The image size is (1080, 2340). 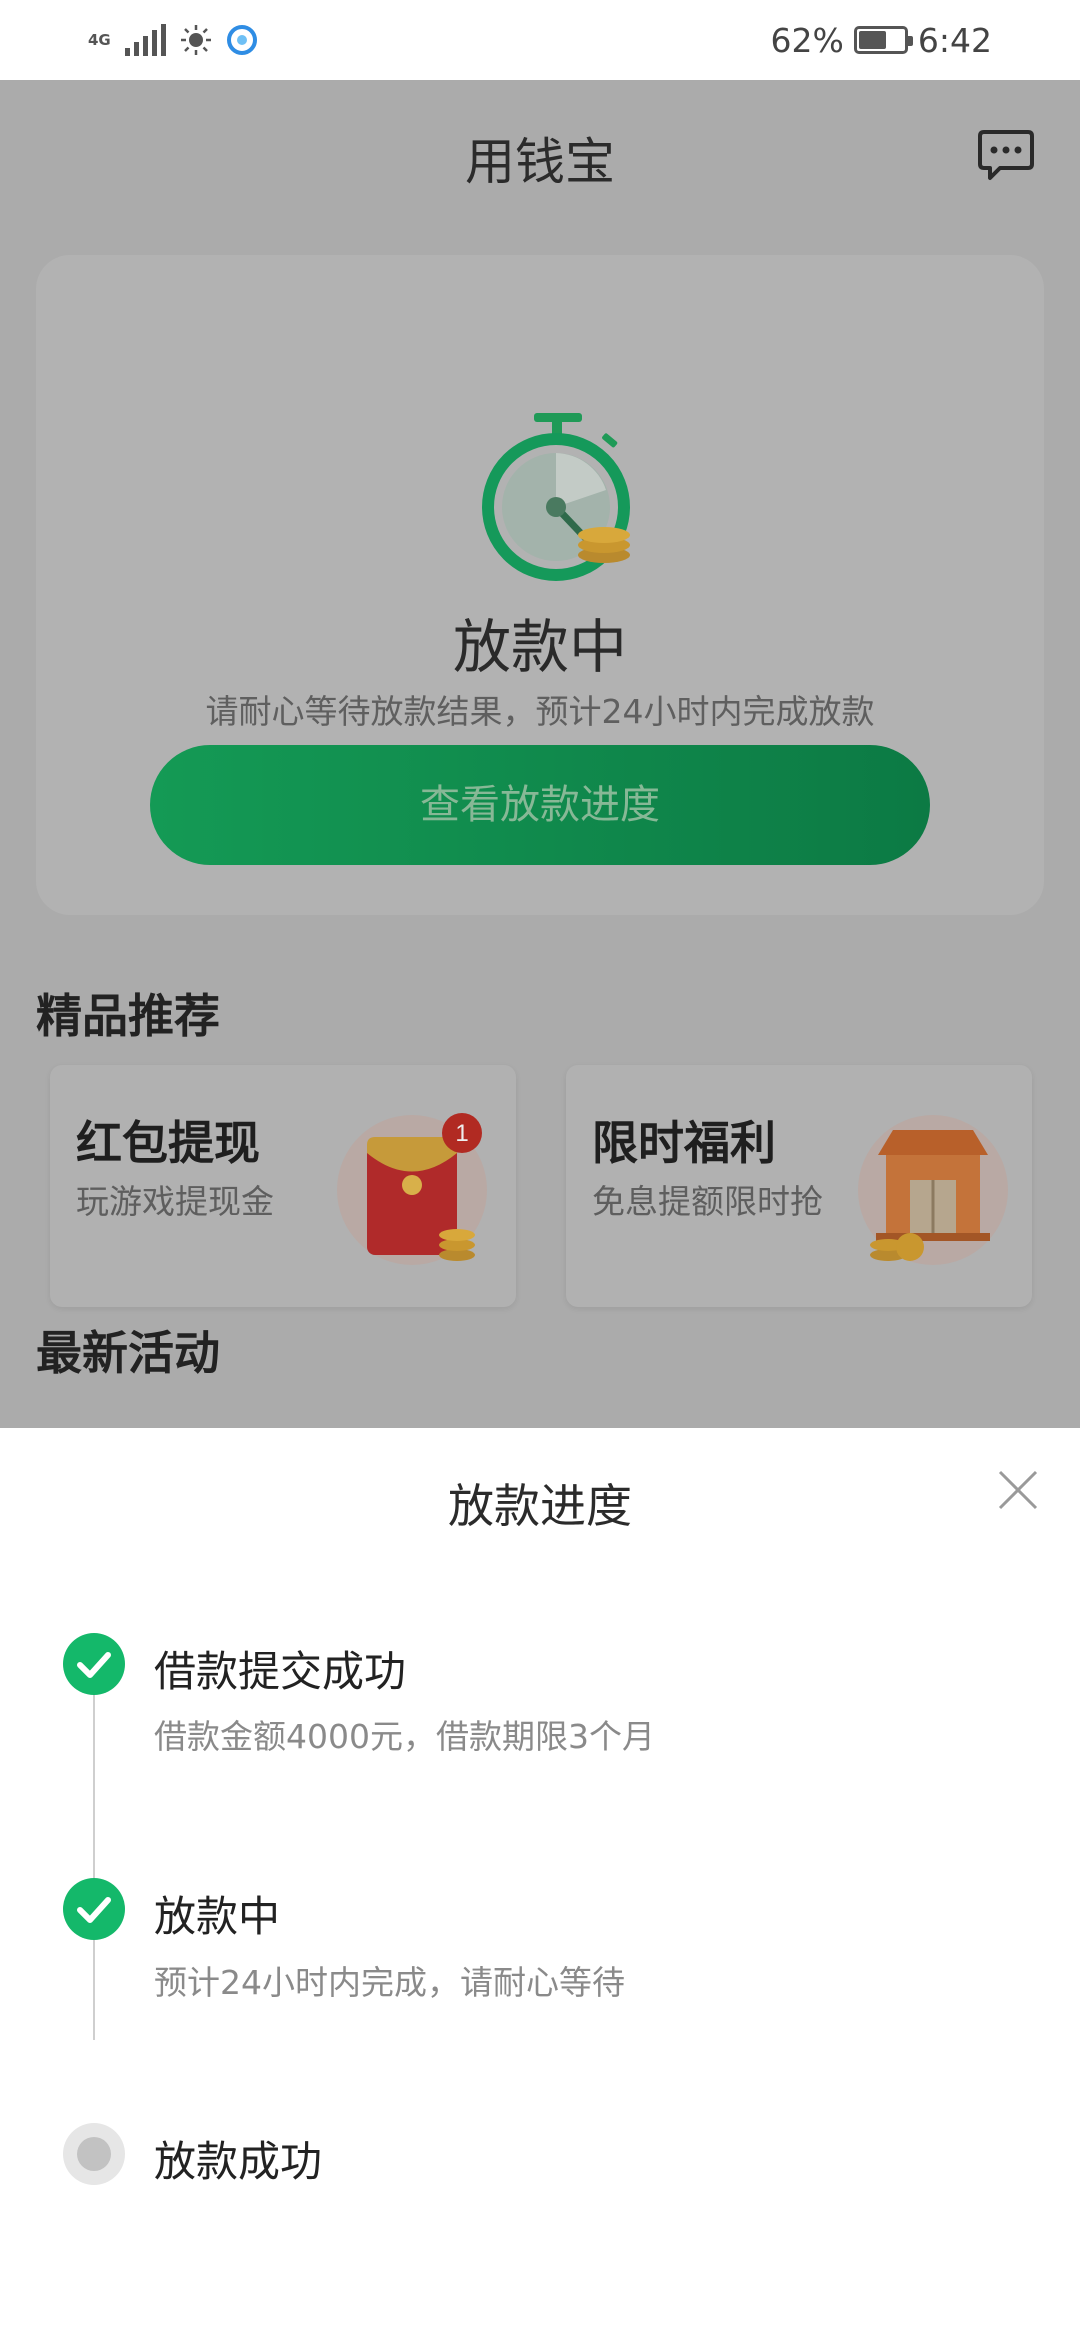 What do you see at coordinates (412, 1189) in the screenshot?
I see `red-envelope-icon: 1` at bounding box center [412, 1189].